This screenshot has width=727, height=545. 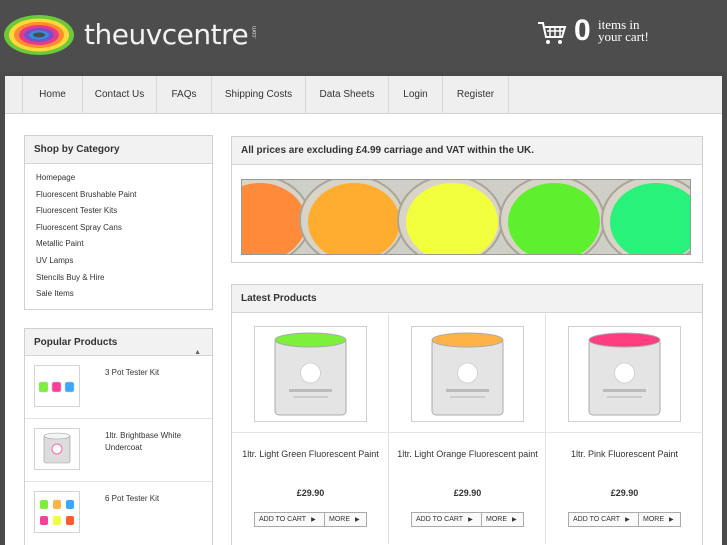 What do you see at coordinates (155, 373) in the screenshot?
I see `popular-item-name: 3 Pot Tester Kit` at bounding box center [155, 373].